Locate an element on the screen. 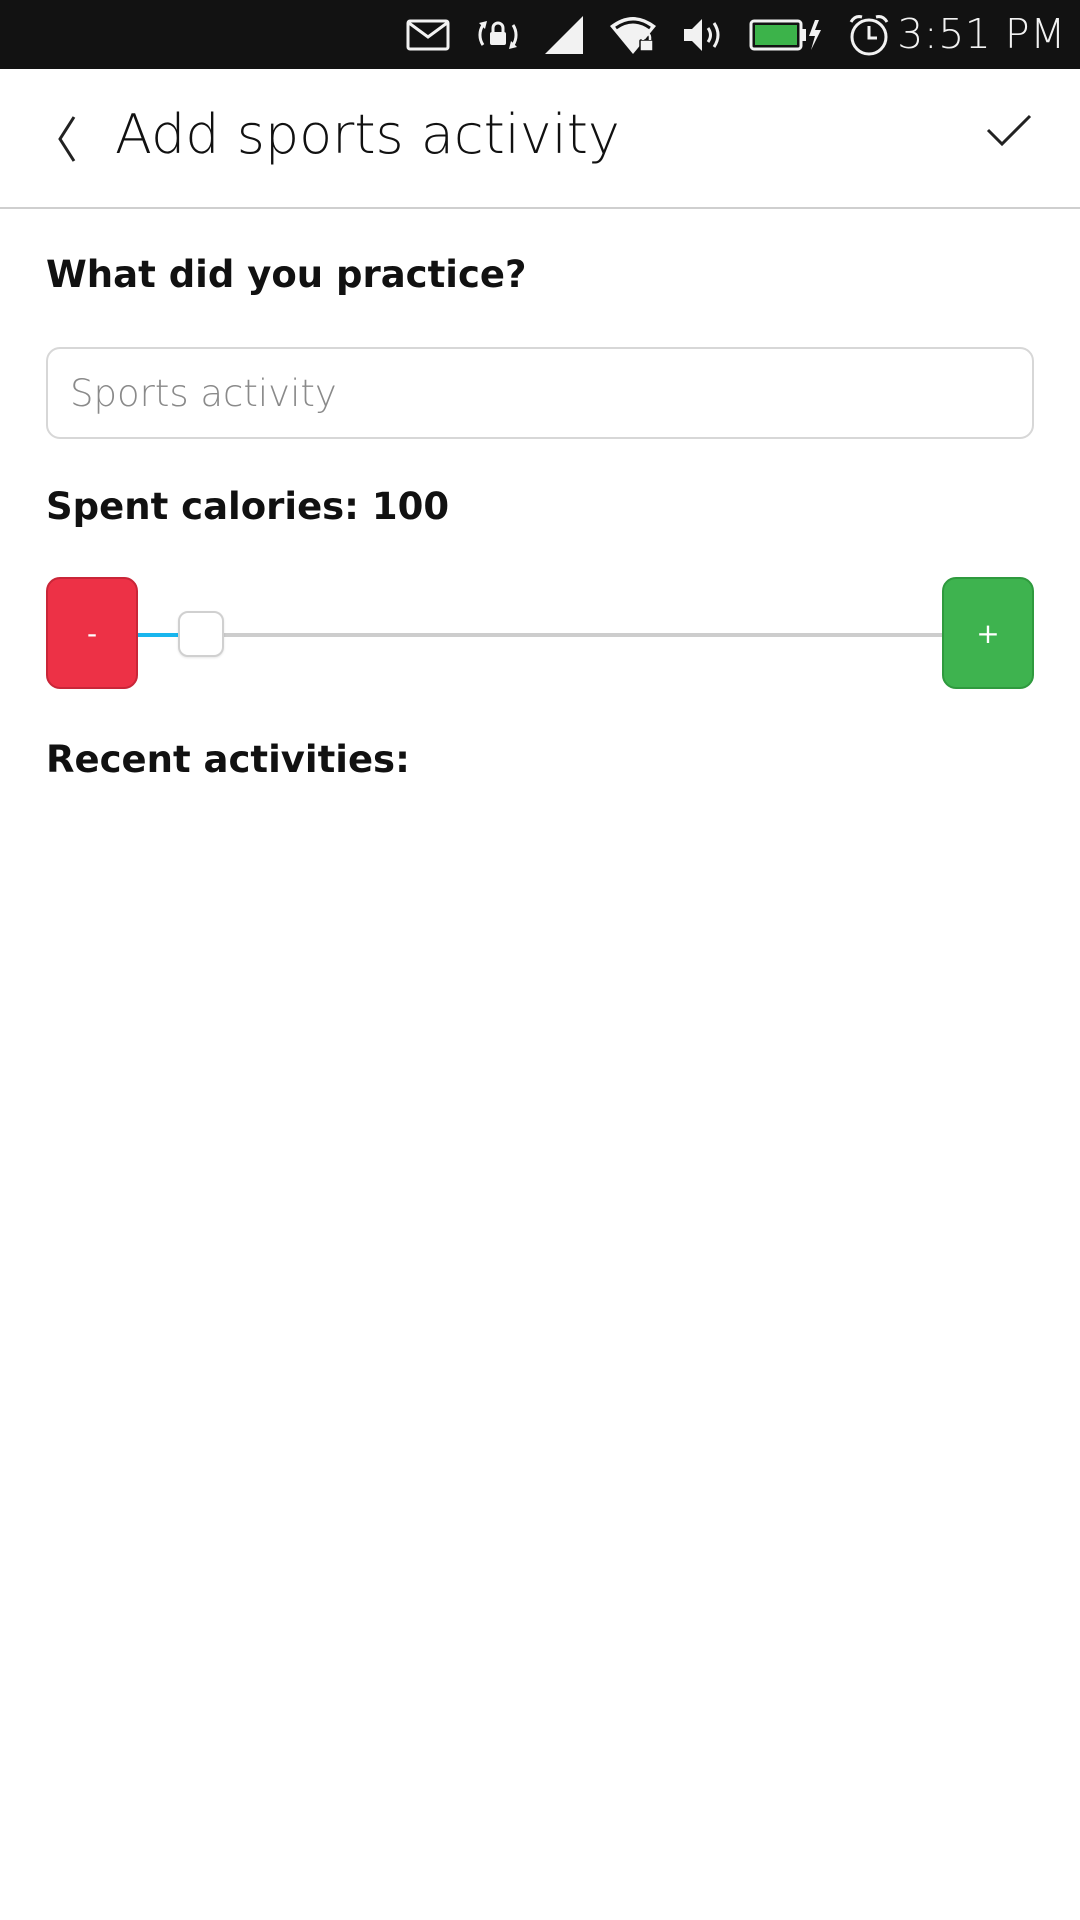  volume-icon is located at coordinates (704, 35).